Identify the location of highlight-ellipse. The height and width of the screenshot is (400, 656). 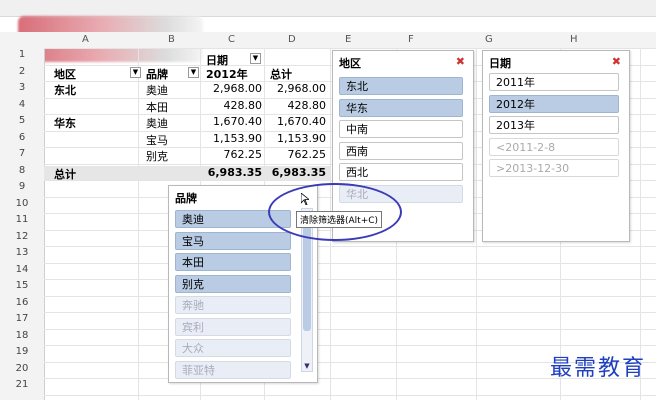
(335, 212).